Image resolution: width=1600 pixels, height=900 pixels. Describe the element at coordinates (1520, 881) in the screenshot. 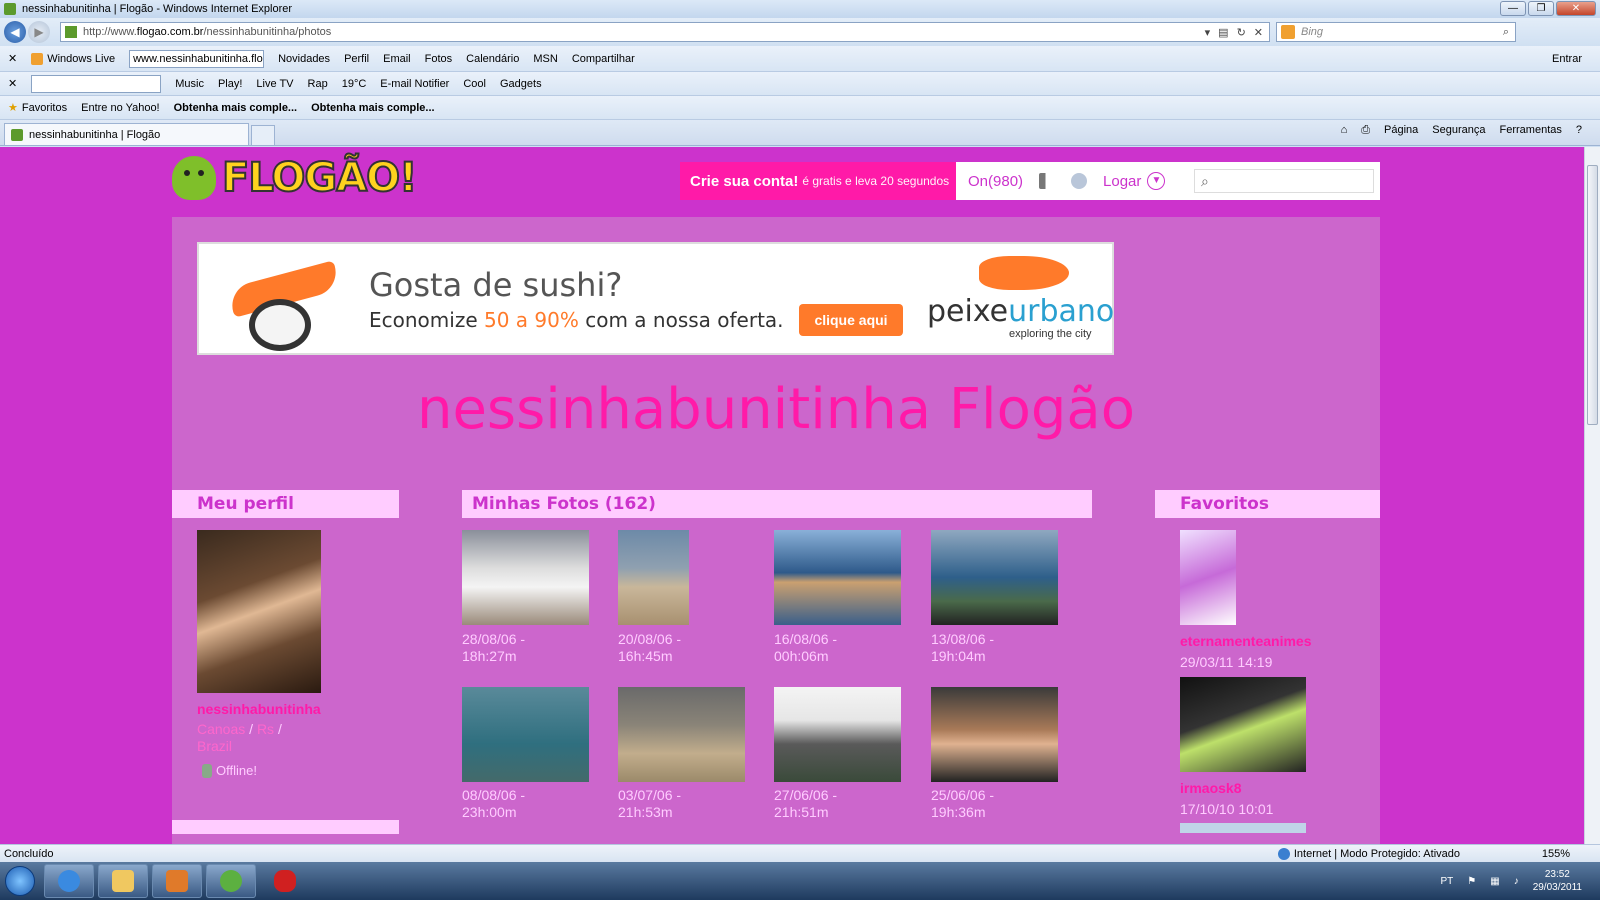

I see `system-tray: PT ⚑ ▦ ♪ 23:52 29/03/2011` at that location.